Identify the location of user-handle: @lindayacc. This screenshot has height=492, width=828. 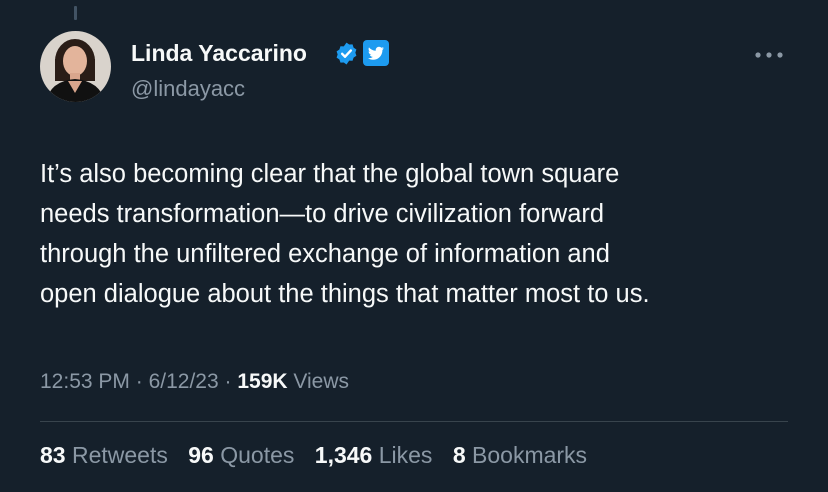
(188, 89).